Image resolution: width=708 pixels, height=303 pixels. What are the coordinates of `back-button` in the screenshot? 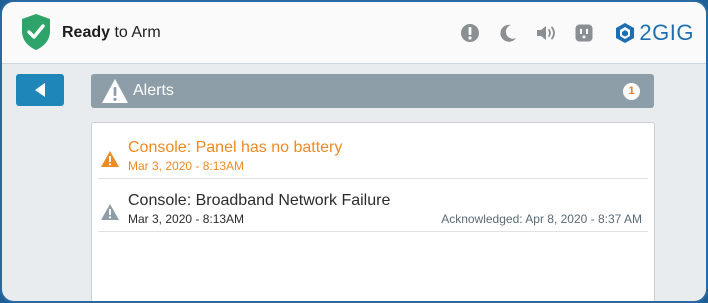 It's located at (40, 90).